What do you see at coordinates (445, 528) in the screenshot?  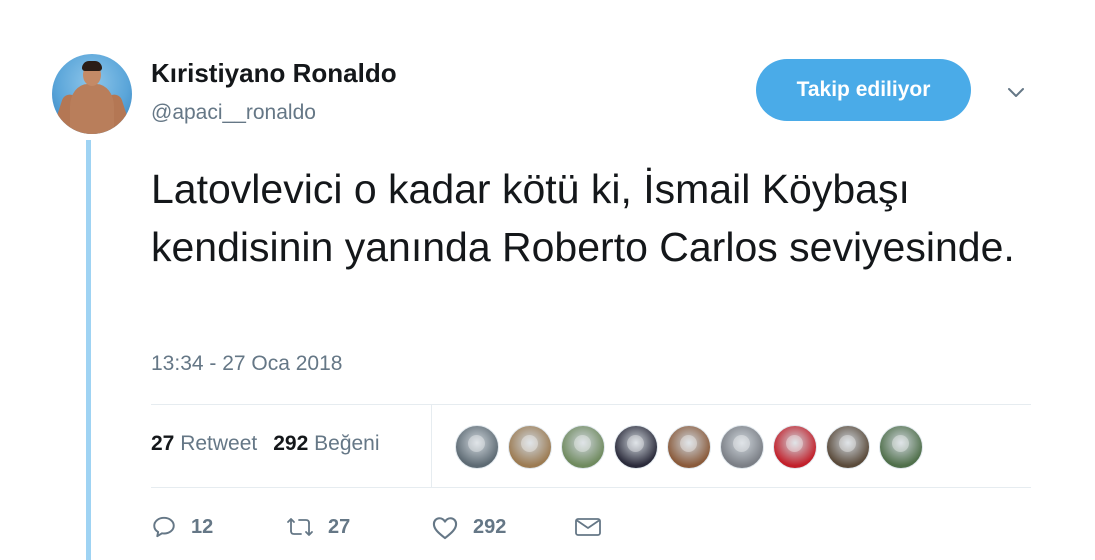 I see `heart-icon` at bounding box center [445, 528].